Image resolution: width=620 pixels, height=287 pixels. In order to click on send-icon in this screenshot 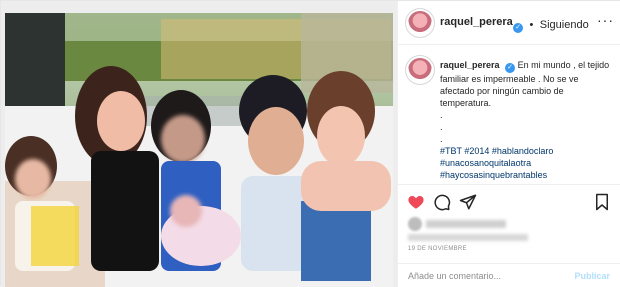, I will do `click(468, 202)`.